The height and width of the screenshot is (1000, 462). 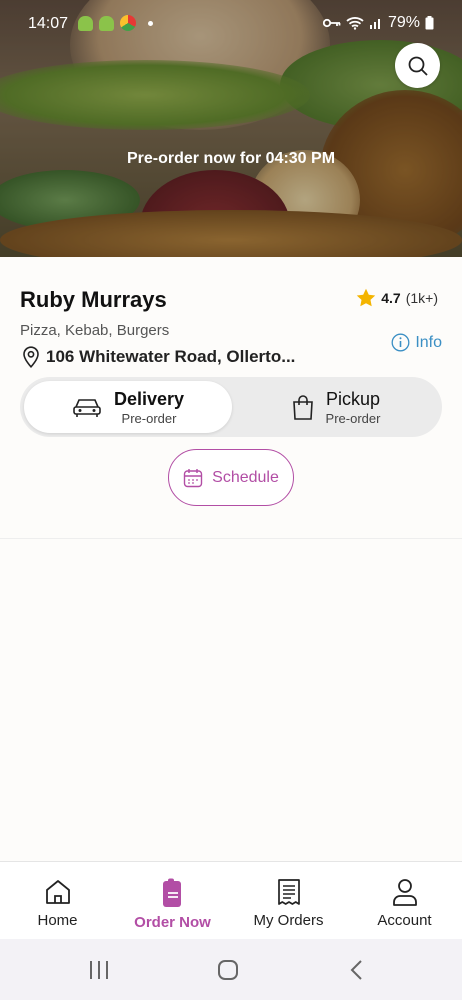 What do you see at coordinates (404, 920) in the screenshot?
I see `nav-account-label: Account` at bounding box center [404, 920].